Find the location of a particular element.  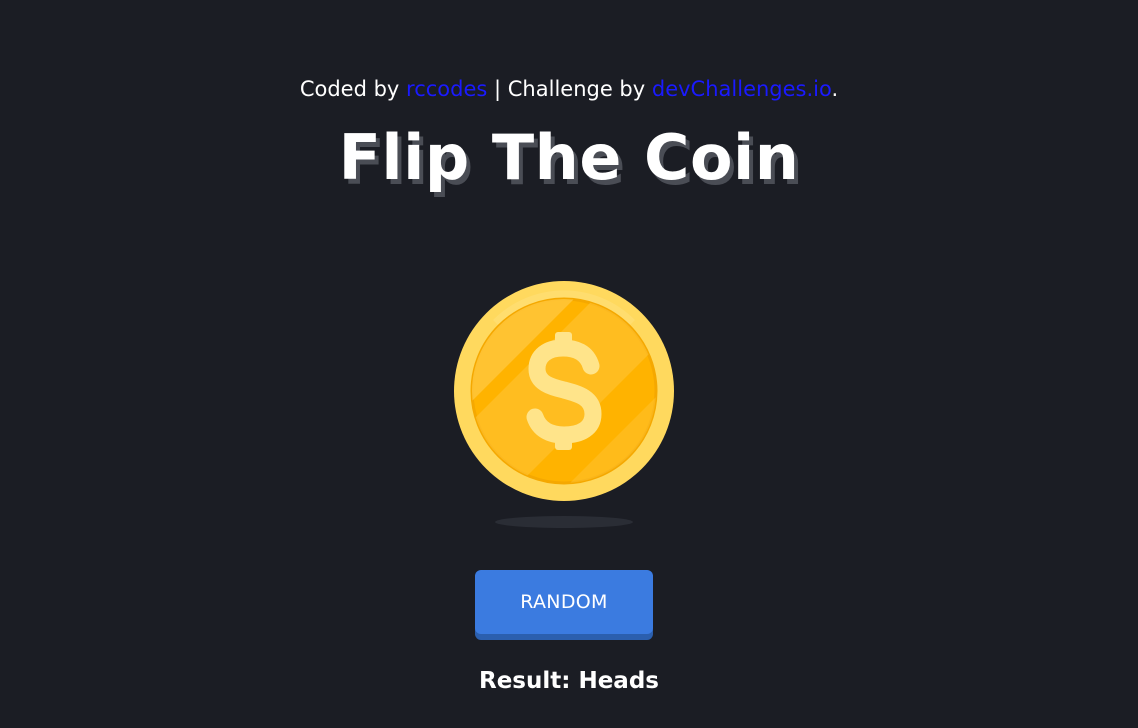

coin-shadow is located at coordinates (564, 522).